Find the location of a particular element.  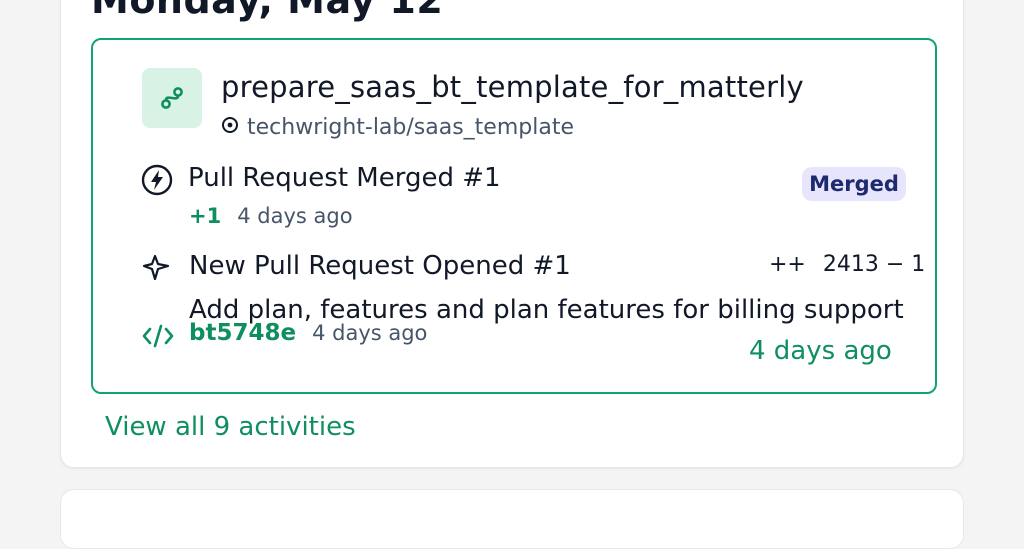

repo-link: techwright-lab/saas_template is located at coordinates (397, 127).